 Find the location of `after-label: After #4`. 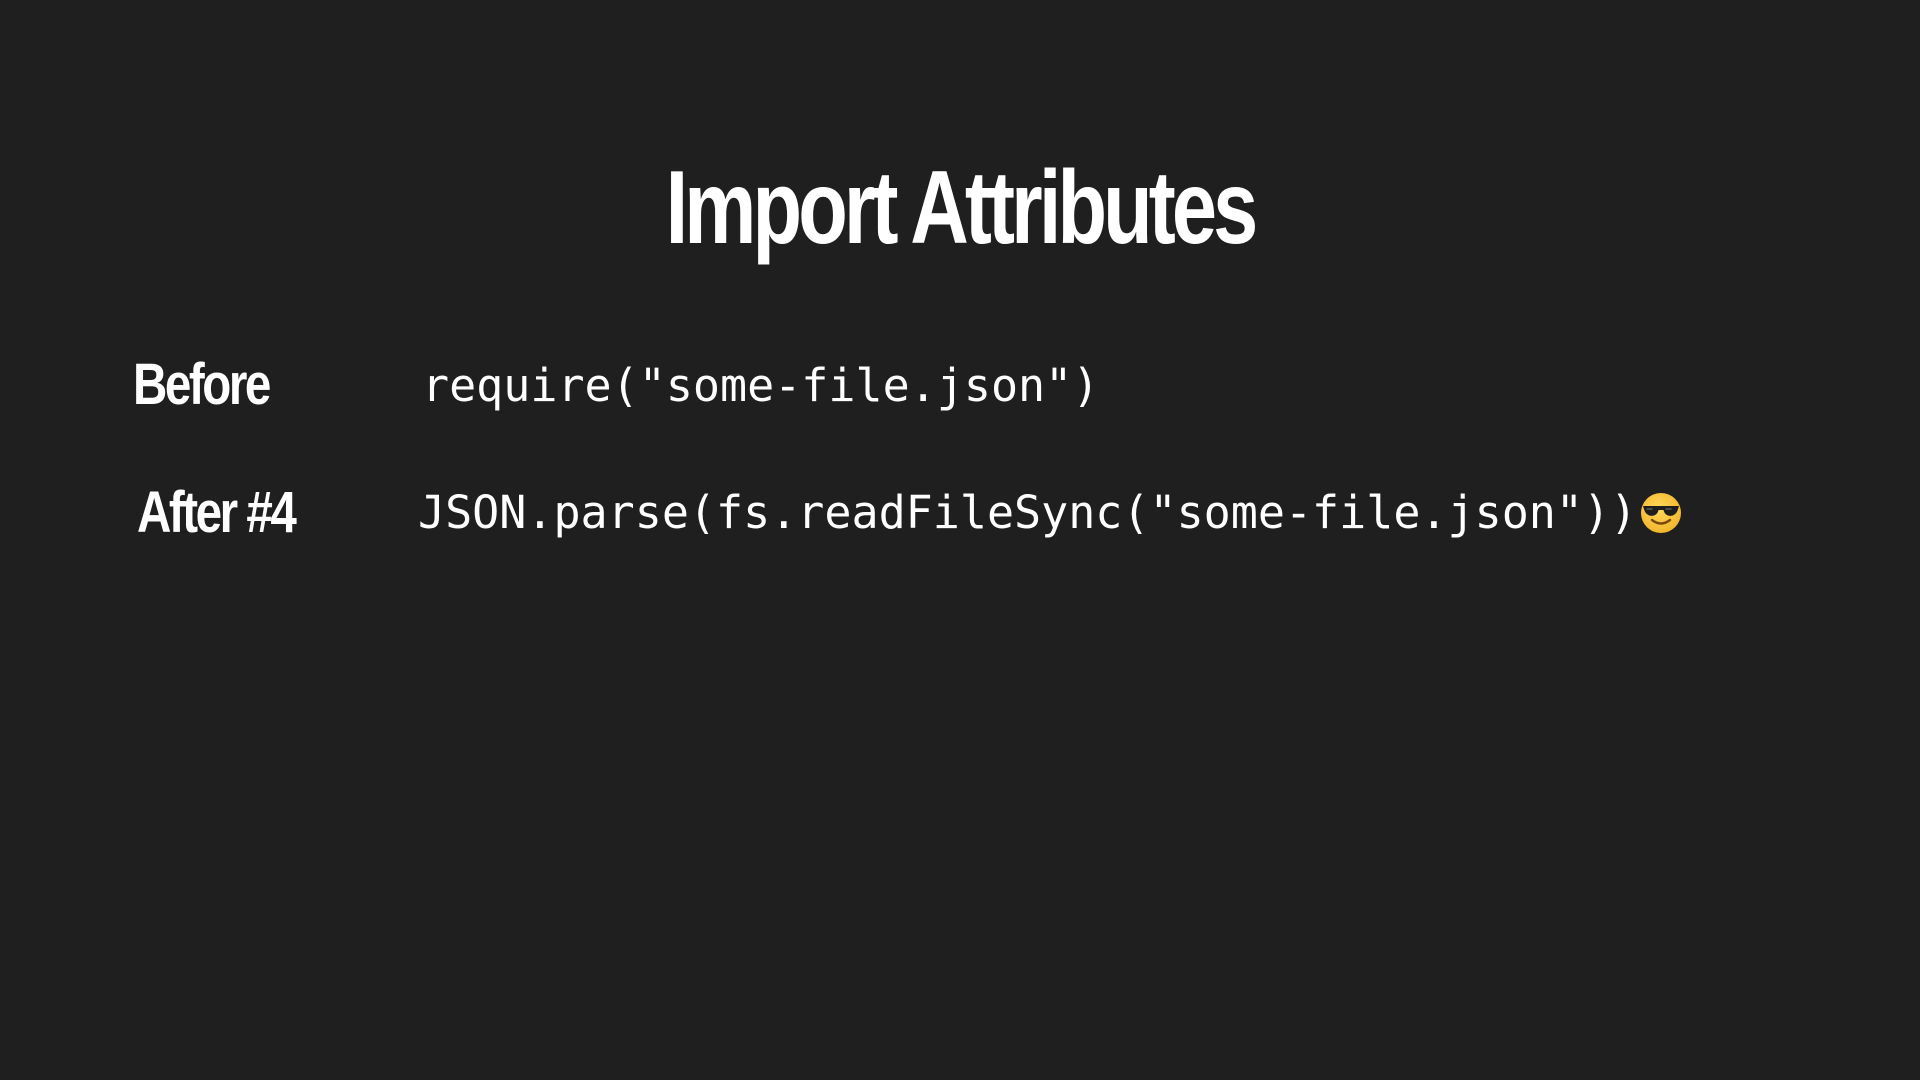

after-label: After #4 is located at coordinates (217, 512).